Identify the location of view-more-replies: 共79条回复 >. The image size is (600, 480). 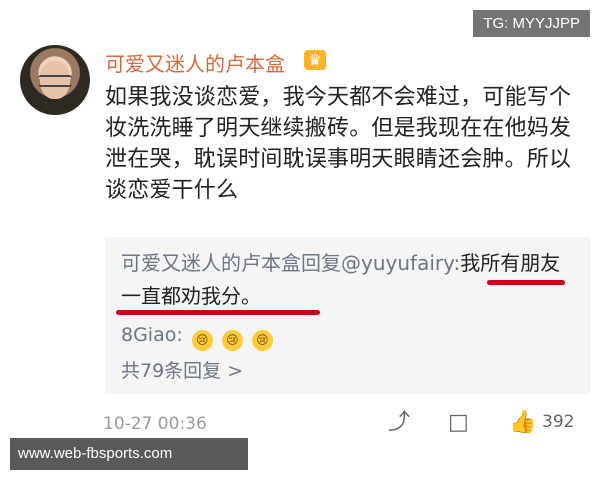
(182, 371).